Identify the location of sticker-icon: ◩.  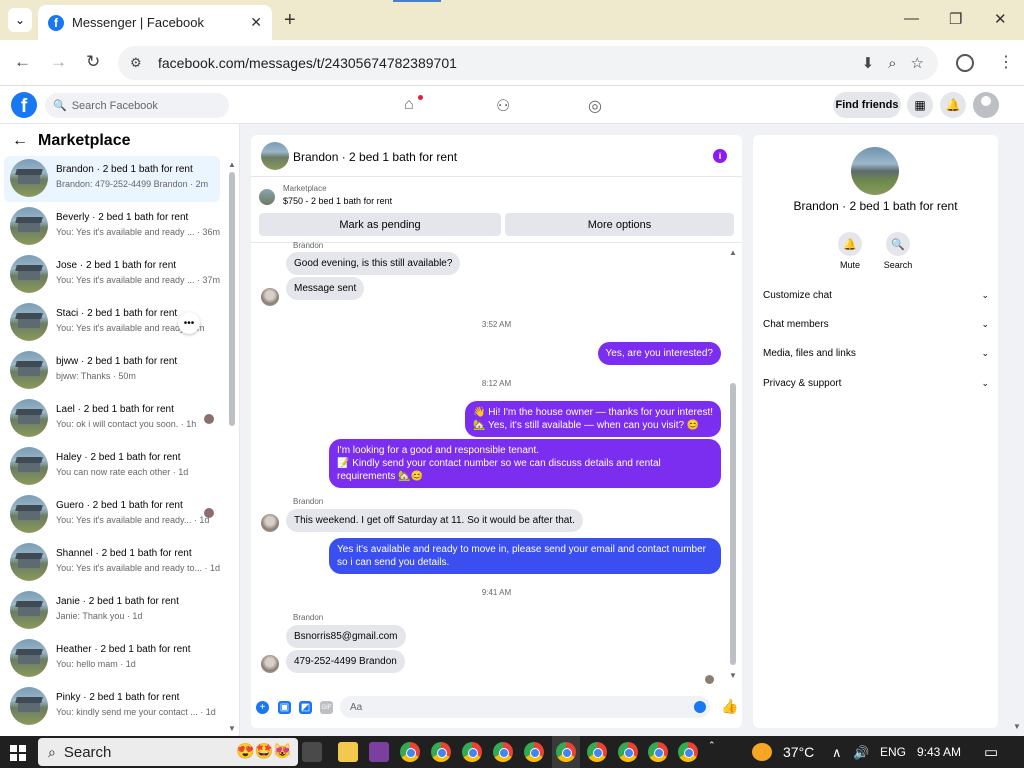
(305, 707).